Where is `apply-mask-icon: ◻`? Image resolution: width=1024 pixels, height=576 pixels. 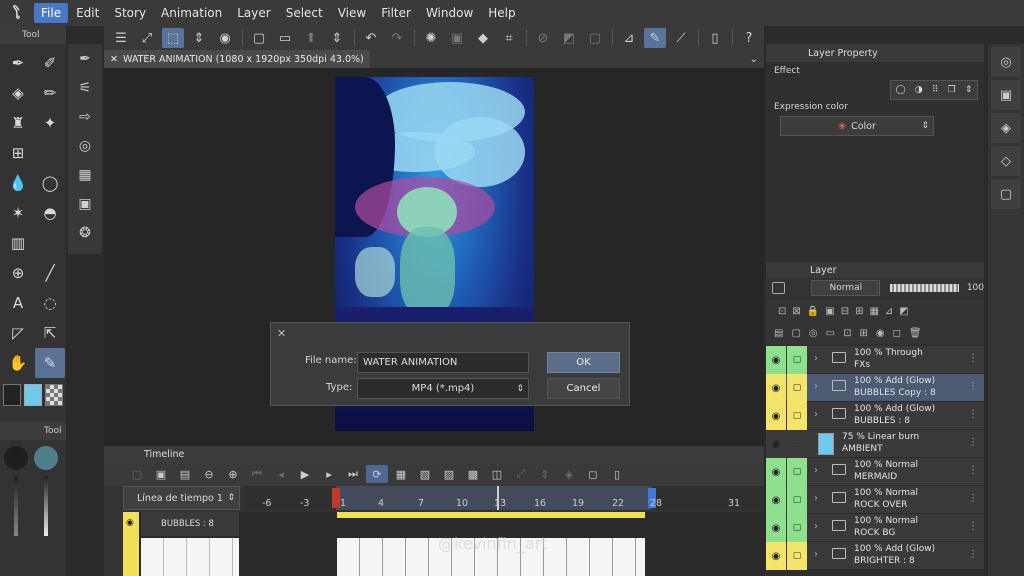 apply-mask-icon: ◻ is located at coordinates (897, 333).